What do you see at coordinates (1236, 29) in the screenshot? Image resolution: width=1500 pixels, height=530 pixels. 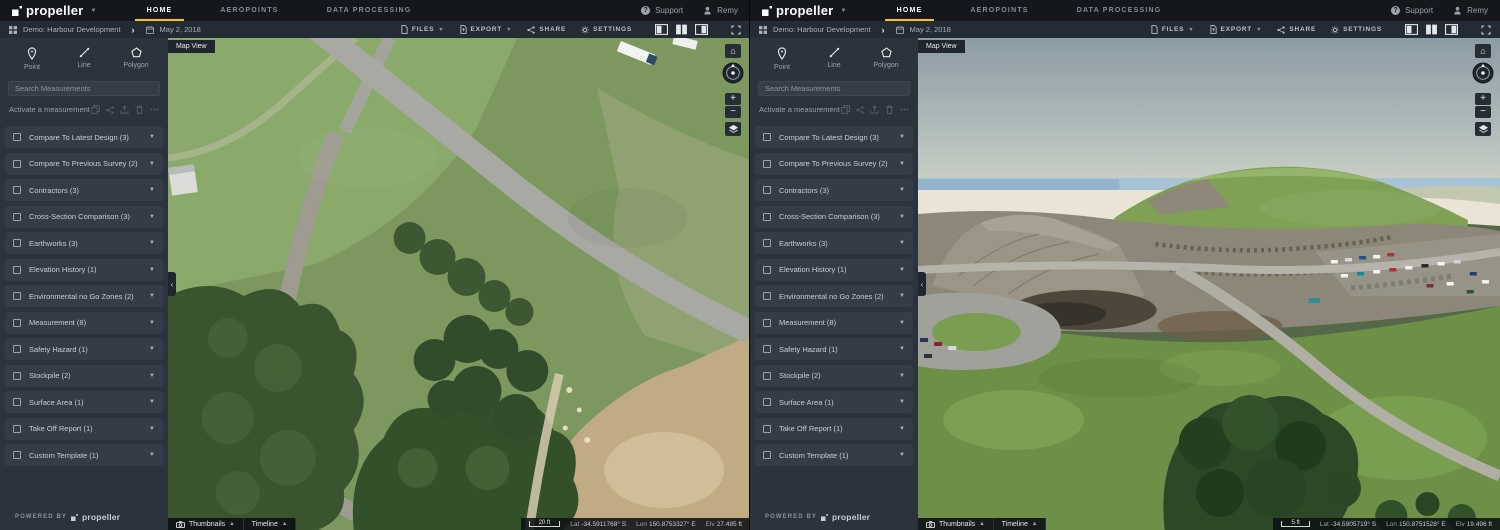 I see `export-button: EXPORT ▼` at bounding box center [1236, 29].